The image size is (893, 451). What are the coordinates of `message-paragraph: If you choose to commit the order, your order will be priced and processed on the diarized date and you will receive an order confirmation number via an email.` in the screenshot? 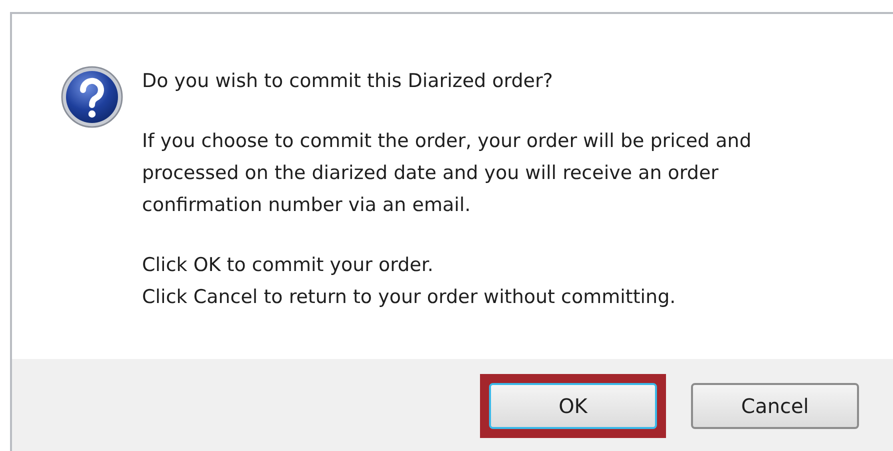 It's located at (447, 173).